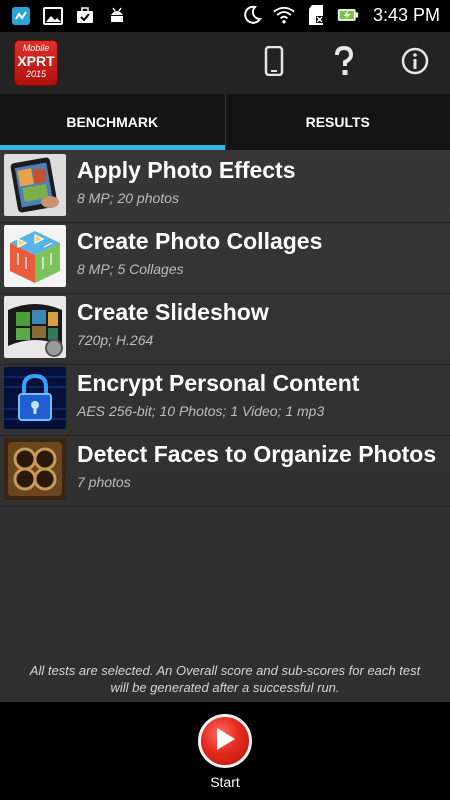 The width and height of the screenshot is (450, 800). I want to click on app-notification-icon, so click(21, 16).